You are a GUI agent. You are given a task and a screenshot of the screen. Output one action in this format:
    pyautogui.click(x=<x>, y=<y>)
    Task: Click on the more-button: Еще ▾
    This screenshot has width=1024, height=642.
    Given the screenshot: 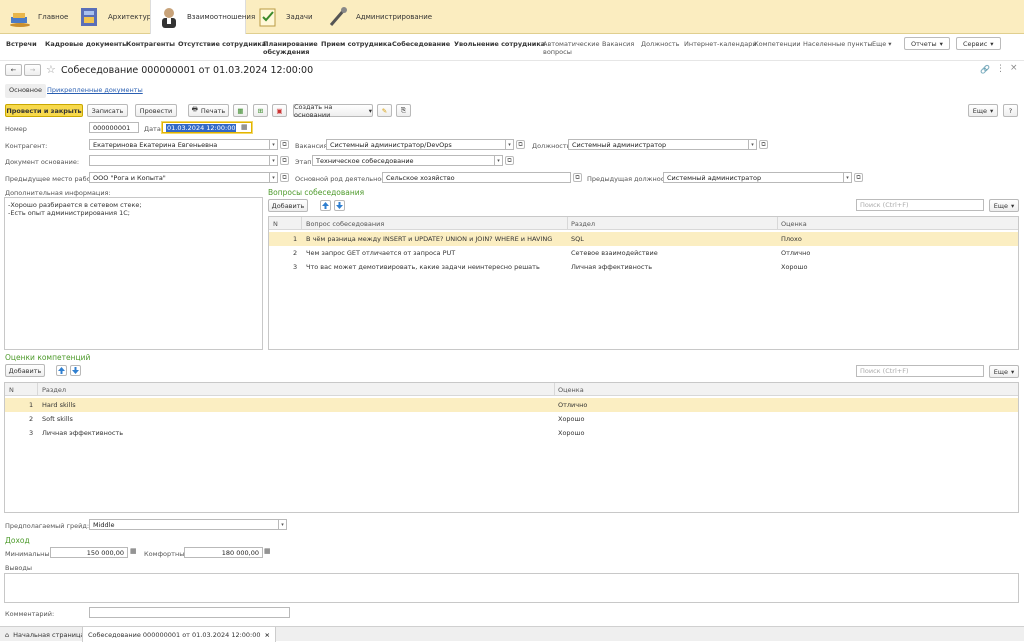 What is the action you would take?
    pyautogui.click(x=983, y=110)
    